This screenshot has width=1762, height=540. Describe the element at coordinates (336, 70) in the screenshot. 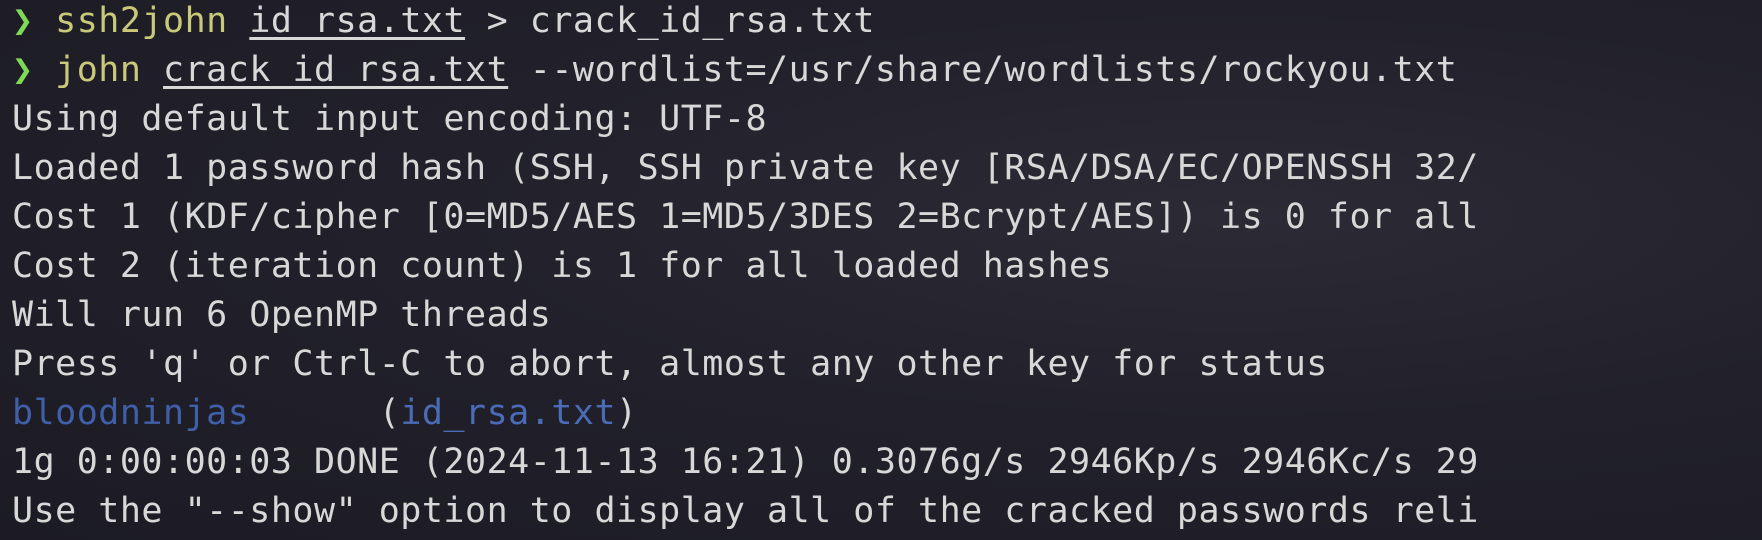

I see `command-file-arg: crack_id_rsa.txt` at that location.